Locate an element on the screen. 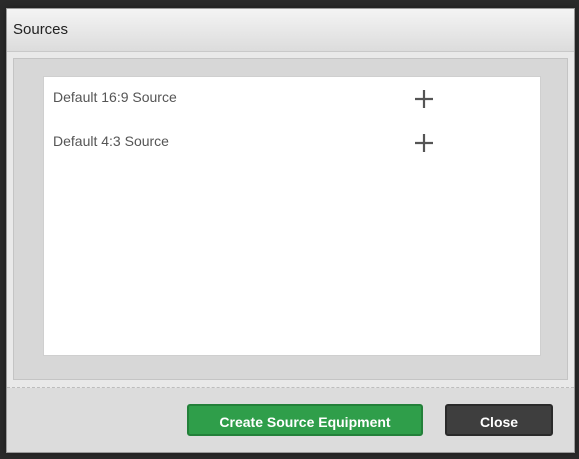  dialog-title: Sources is located at coordinates (41, 29).